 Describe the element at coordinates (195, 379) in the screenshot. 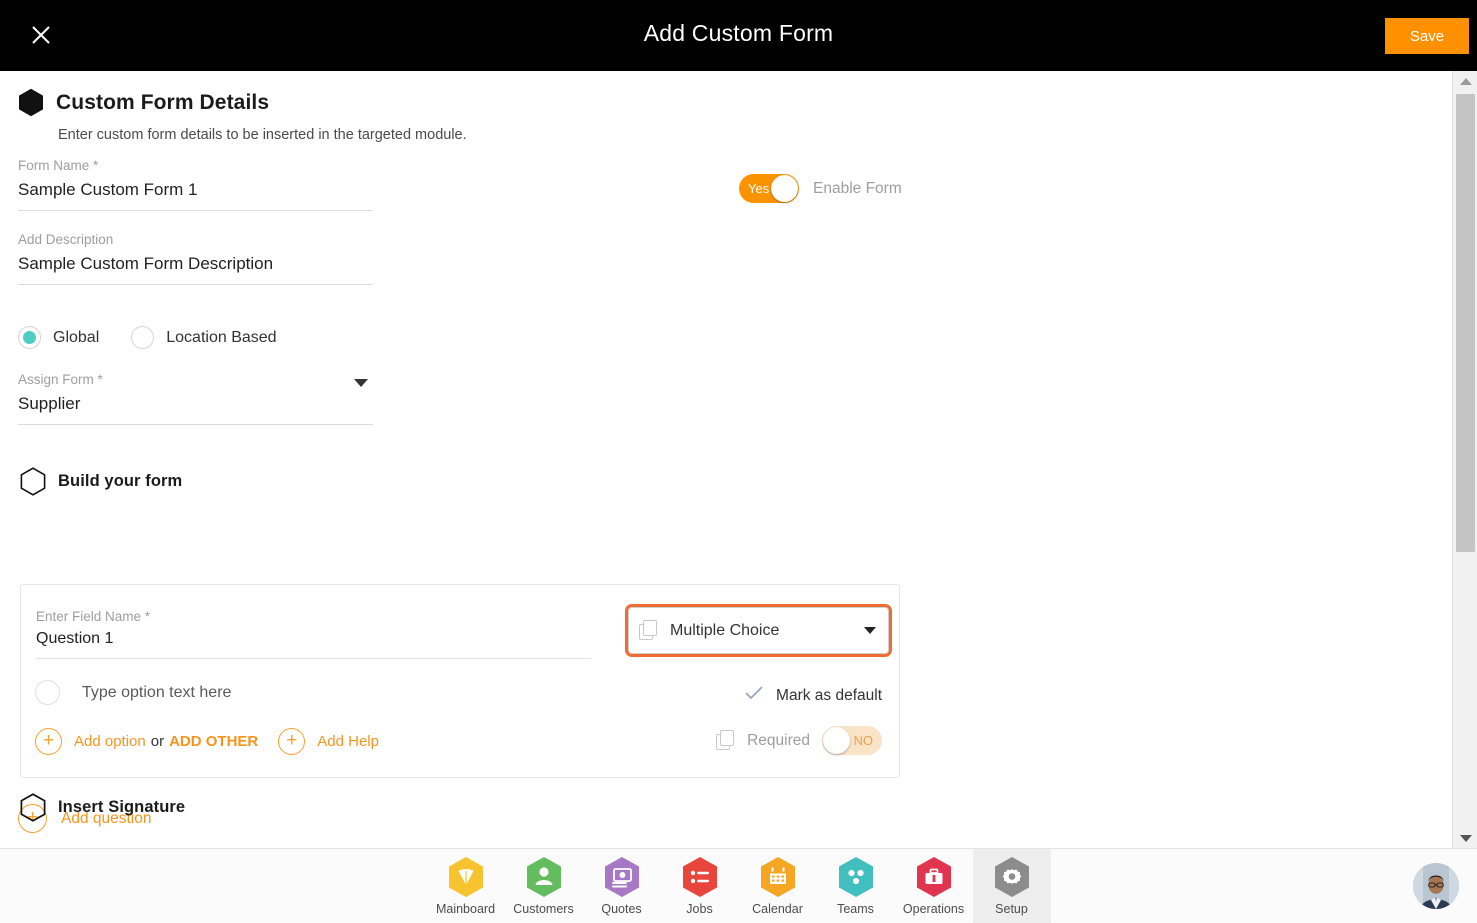

I see `assign-form-label: Assign Form *` at that location.